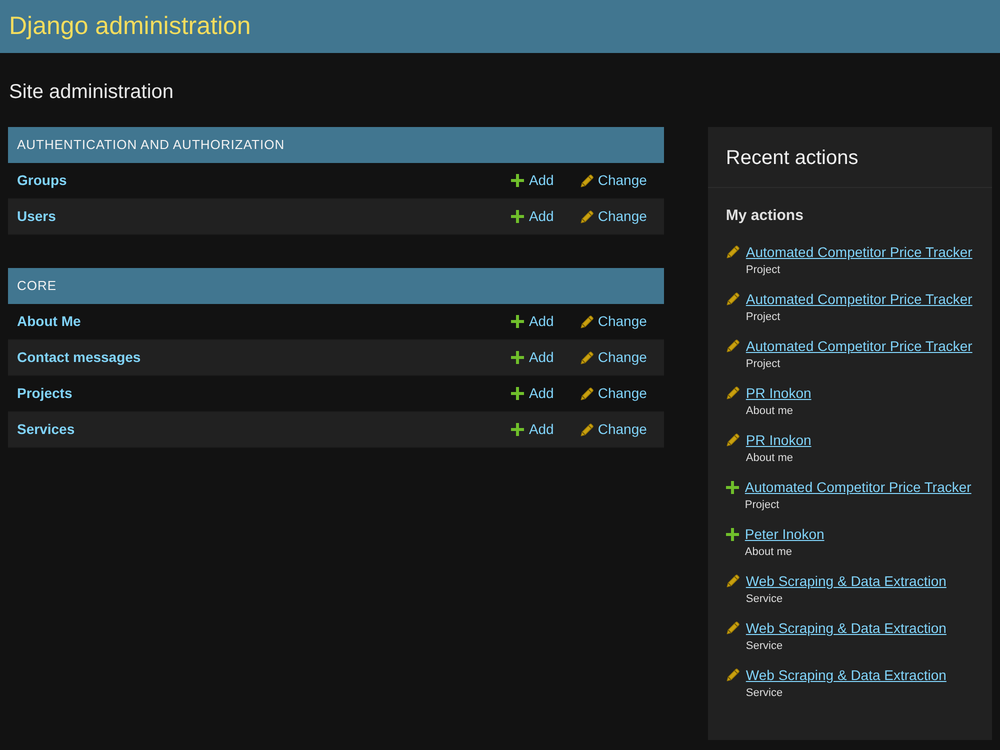  Describe the element at coordinates (336, 145) in the screenshot. I see `module-caption: AUTHENTICATION AND AUTHORIZATION` at that location.